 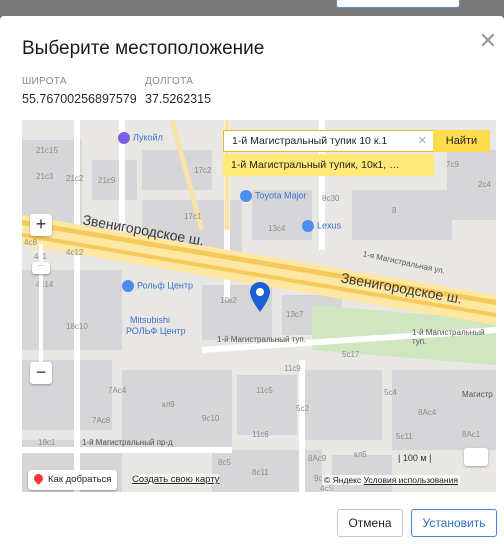 What do you see at coordinates (117, 390) in the screenshot?
I see `house-number: 7Ac4` at bounding box center [117, 390].